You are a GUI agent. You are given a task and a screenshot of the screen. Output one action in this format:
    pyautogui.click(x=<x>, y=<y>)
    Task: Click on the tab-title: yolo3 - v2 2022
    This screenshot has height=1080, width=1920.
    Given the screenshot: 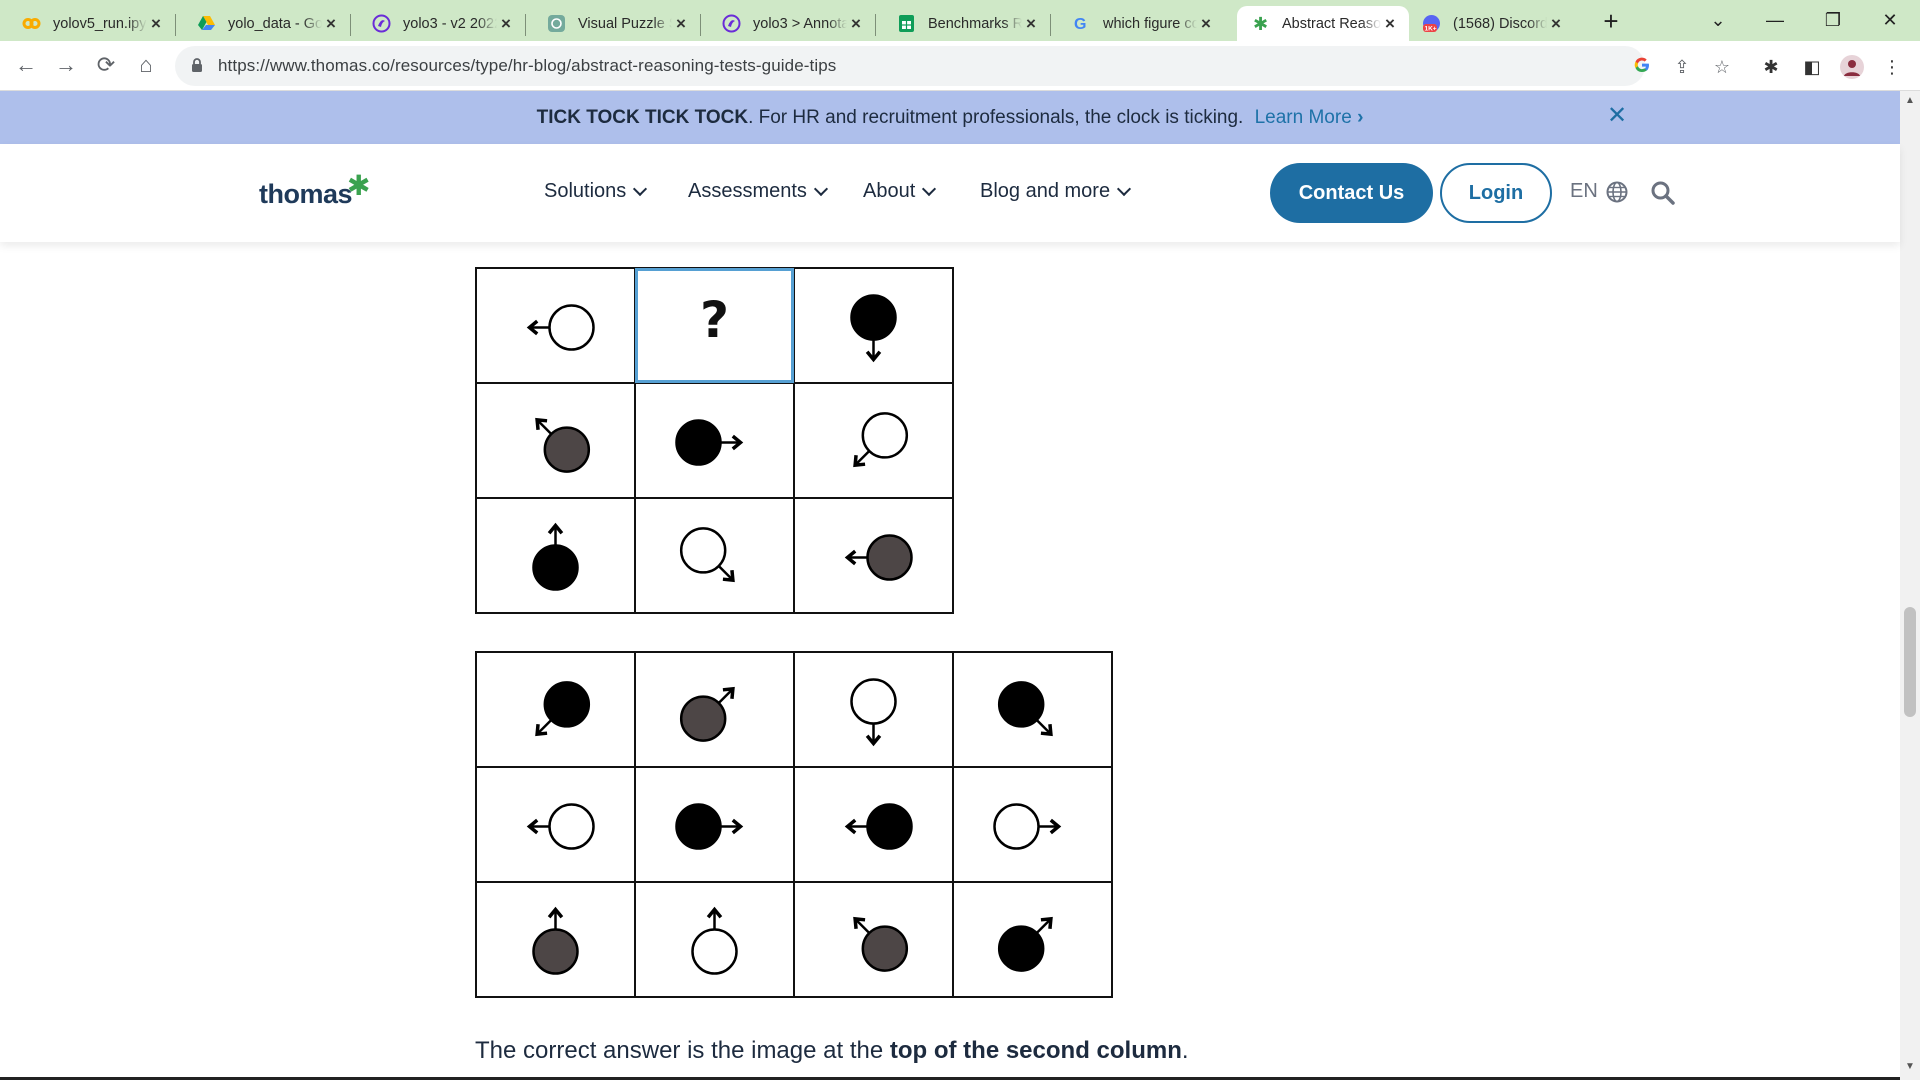 What is the action you would take?
    pyautogui.click(x=450, y=23)
    